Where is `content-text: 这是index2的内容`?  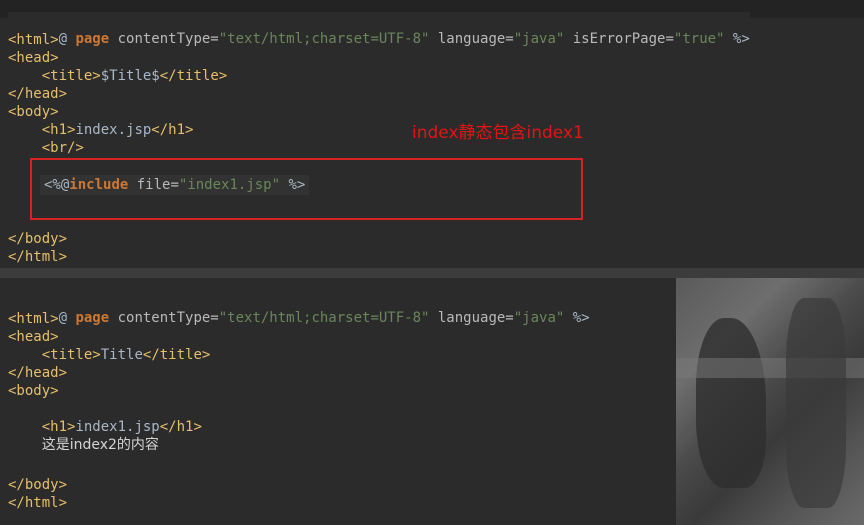 content-text: 这是index2的内容 is located at coordinates (100, 445).